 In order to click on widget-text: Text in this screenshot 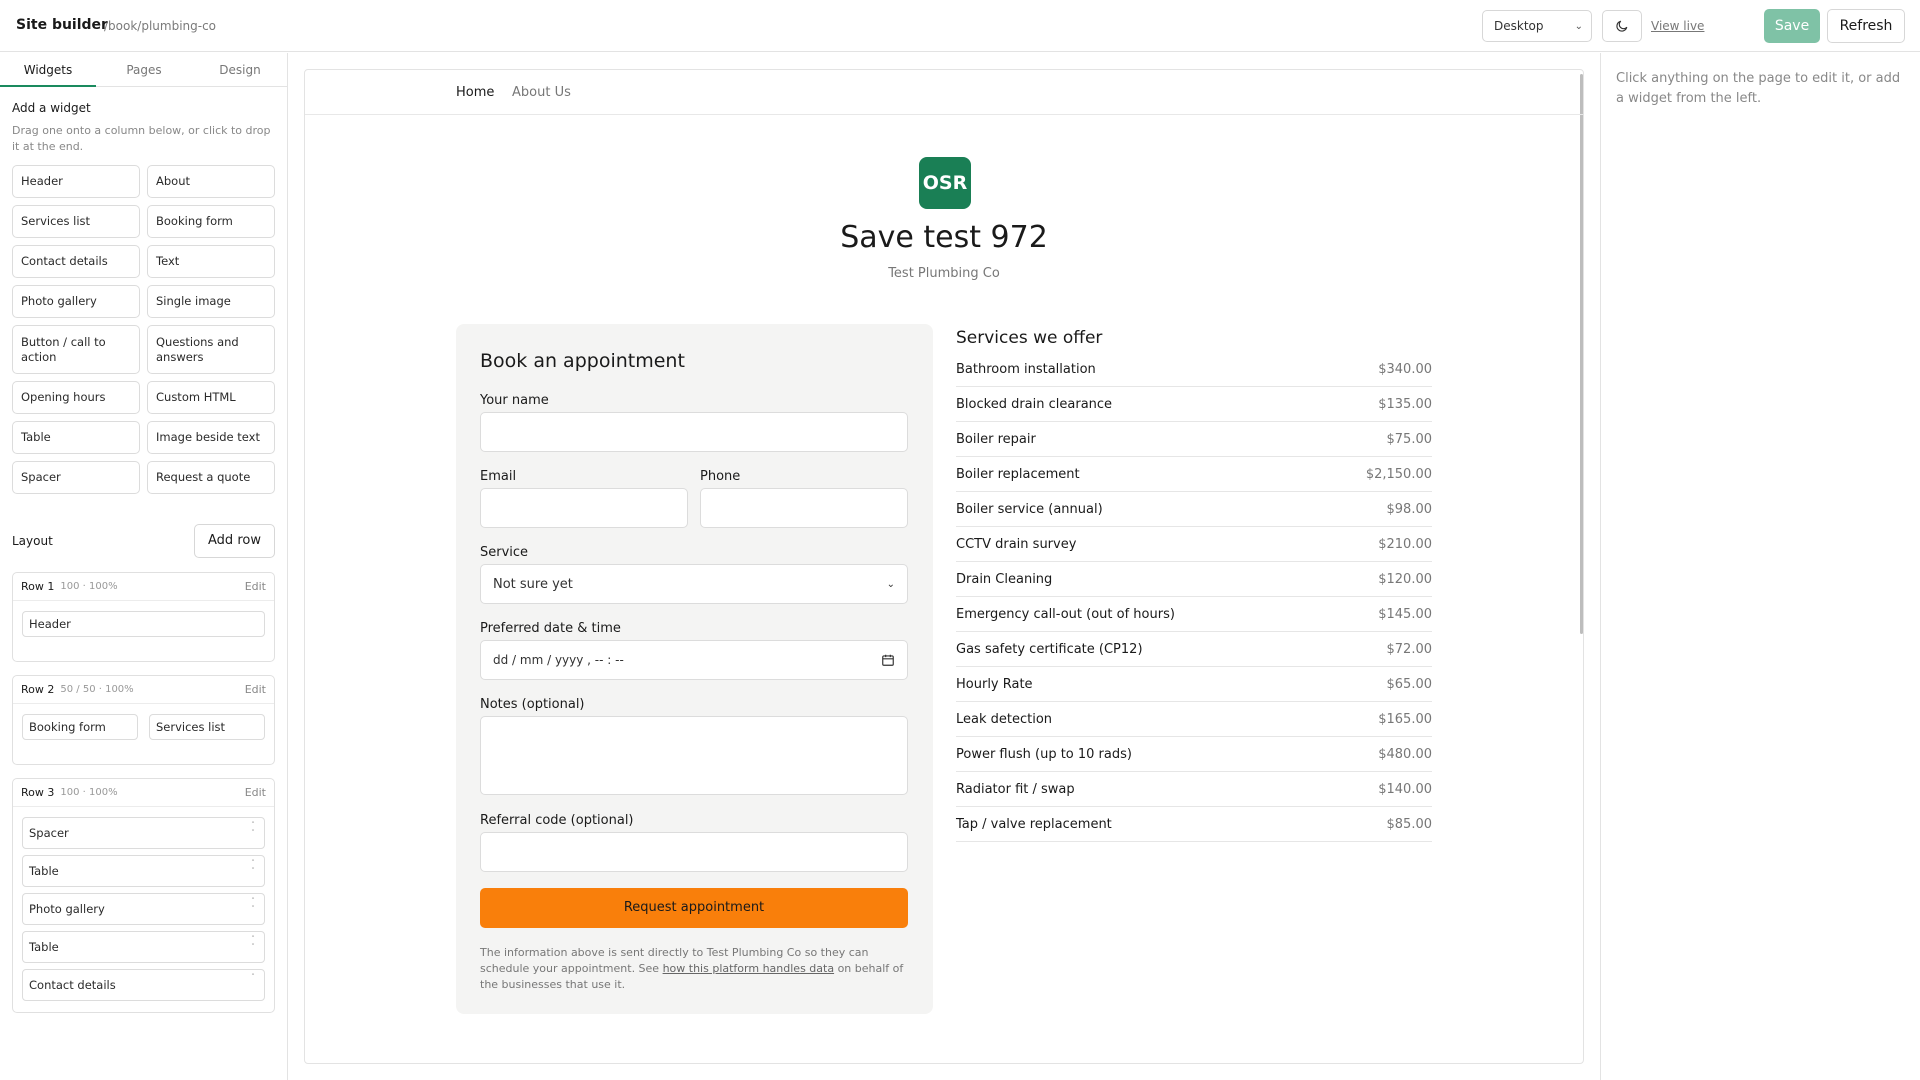, I will do `click(211, 261)`.